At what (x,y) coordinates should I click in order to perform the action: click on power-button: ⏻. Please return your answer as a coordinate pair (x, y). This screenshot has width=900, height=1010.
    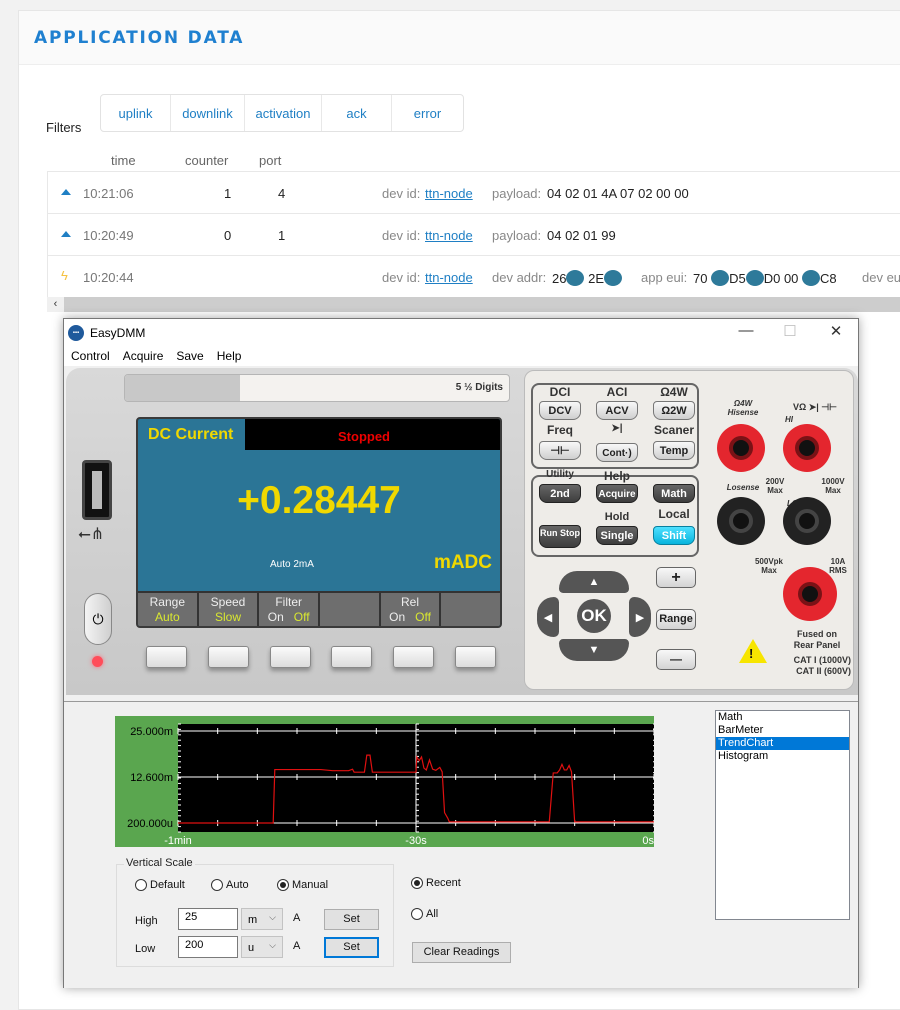
    Looking at the image, I should click on (98, 619).